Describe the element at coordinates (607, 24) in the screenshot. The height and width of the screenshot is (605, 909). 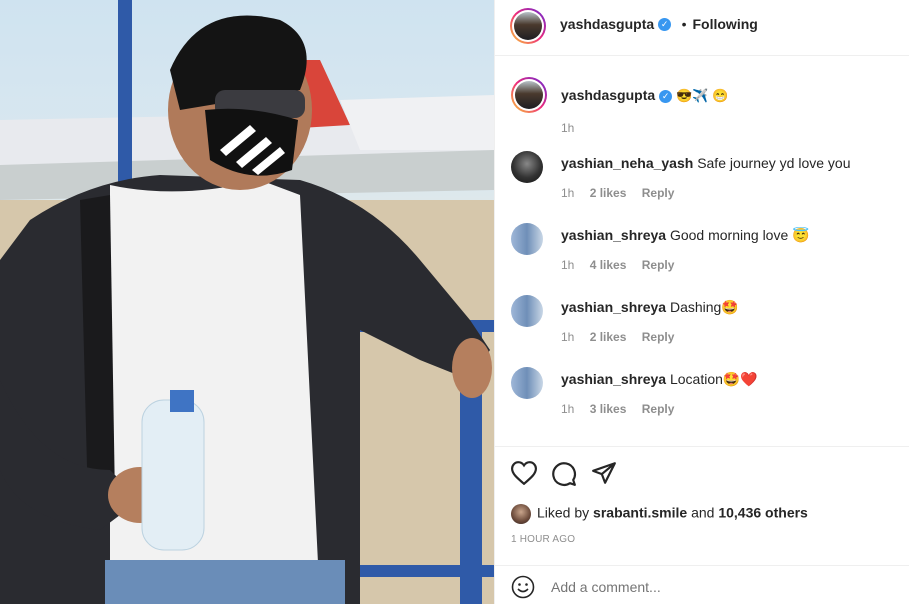
I see `author-username: yashdasgupta` at that location.